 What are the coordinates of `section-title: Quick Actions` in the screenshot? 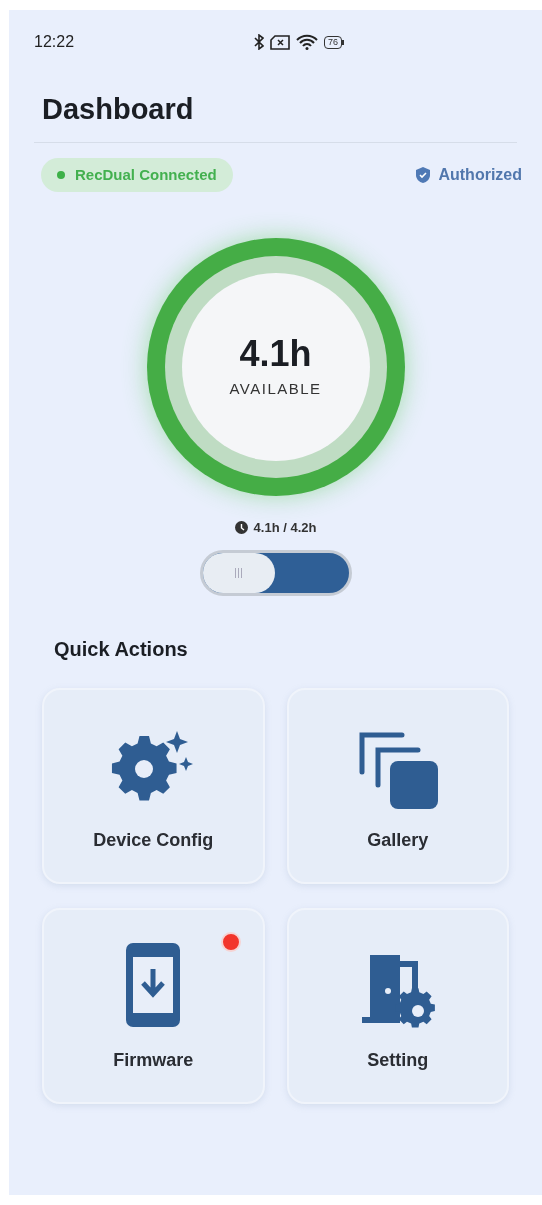 It's located at (121, 649).